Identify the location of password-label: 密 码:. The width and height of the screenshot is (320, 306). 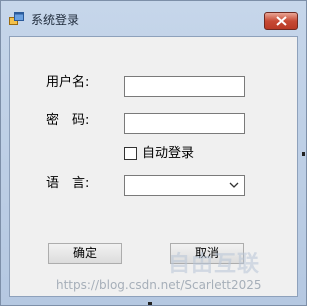
(68, 120).